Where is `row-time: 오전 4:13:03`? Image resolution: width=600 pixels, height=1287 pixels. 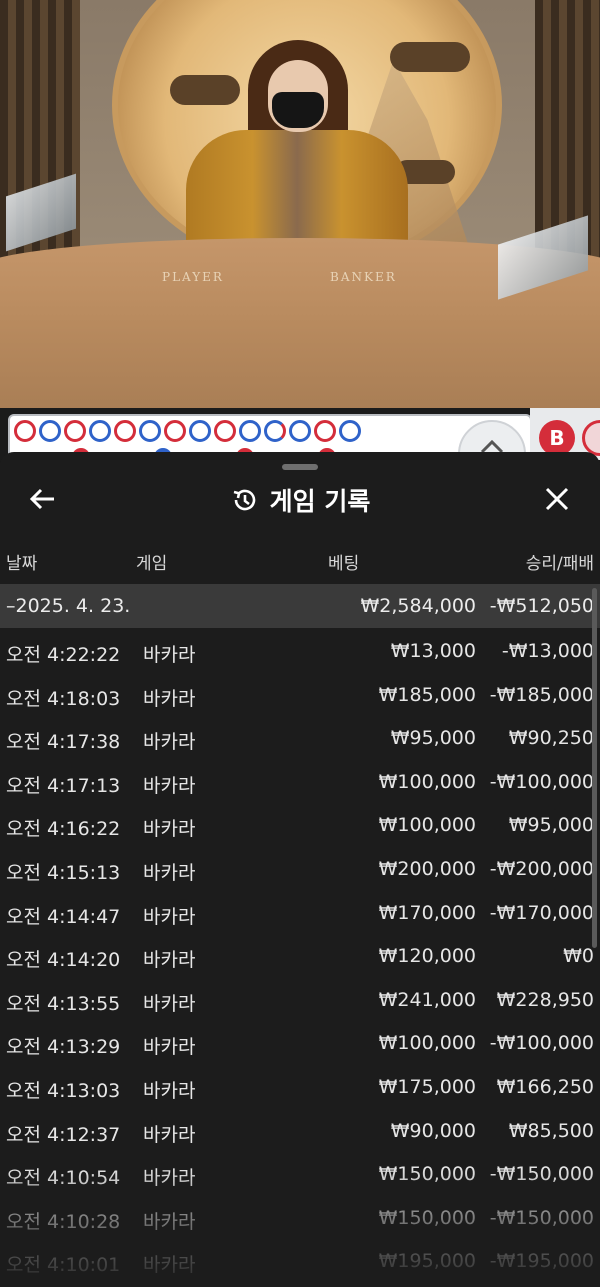
row-time: 오전 4:13:03 is located at coordinates (63, 1091).